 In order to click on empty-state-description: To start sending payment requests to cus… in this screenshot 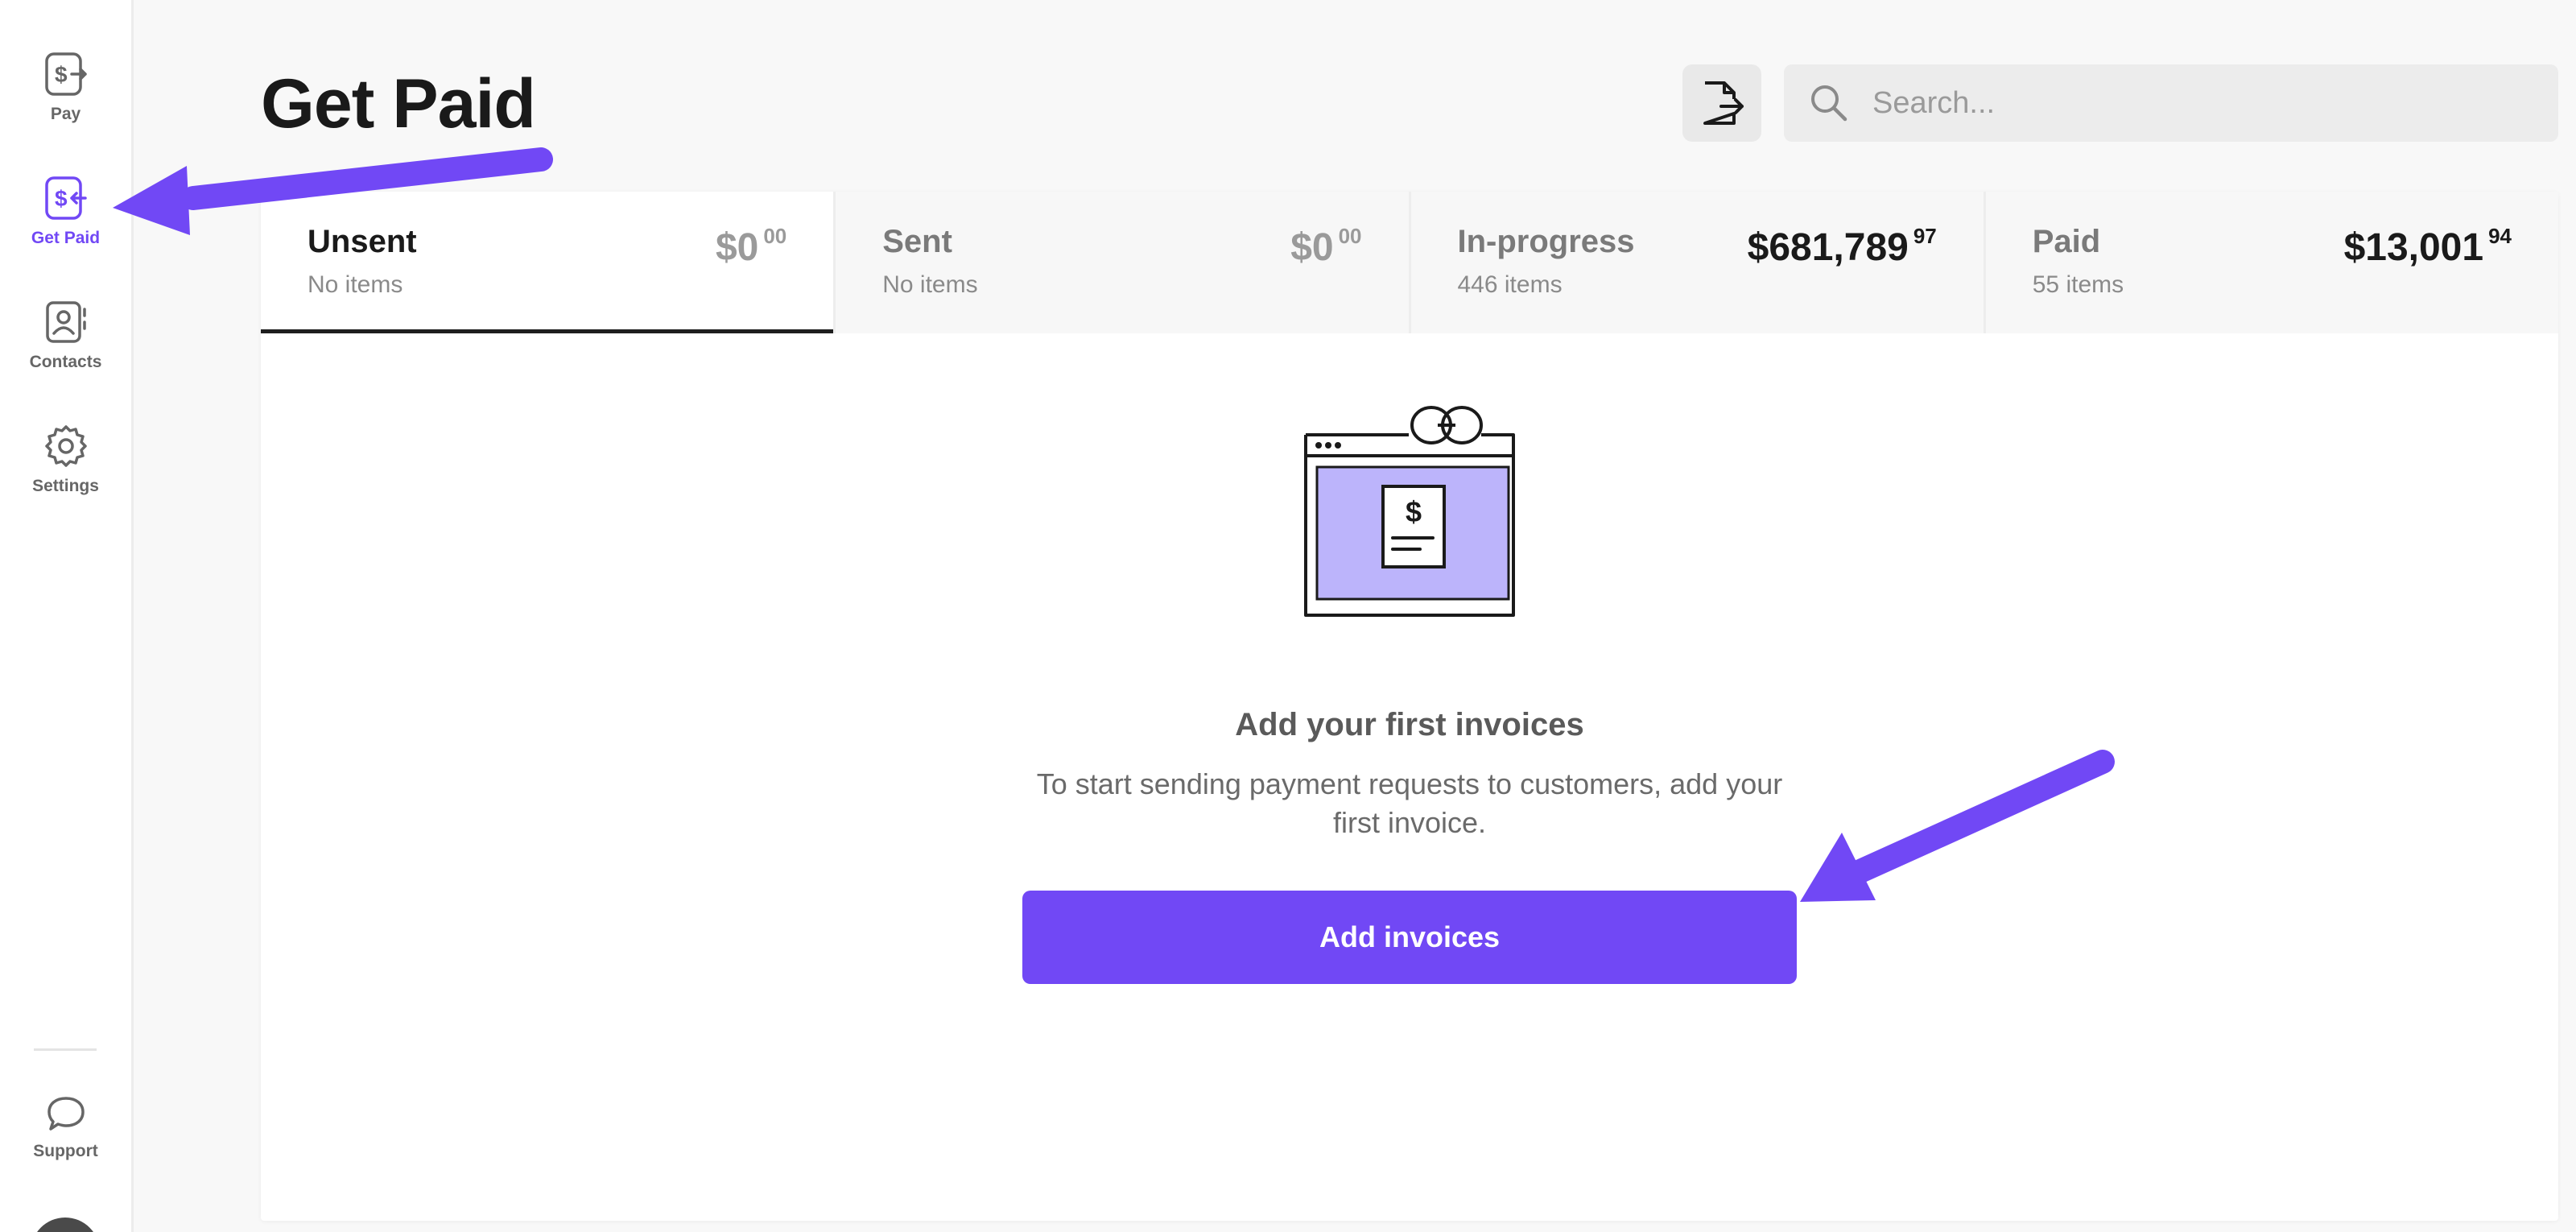, I will do `click(1409, 803)`.